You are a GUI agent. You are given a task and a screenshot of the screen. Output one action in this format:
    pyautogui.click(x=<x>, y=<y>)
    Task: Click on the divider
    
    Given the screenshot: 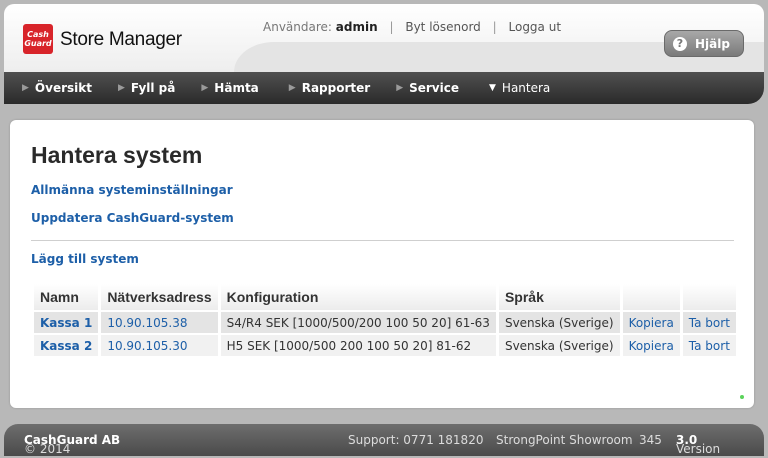 What is the action you would take?
    pyautogui.click(x=382, y=240)
    